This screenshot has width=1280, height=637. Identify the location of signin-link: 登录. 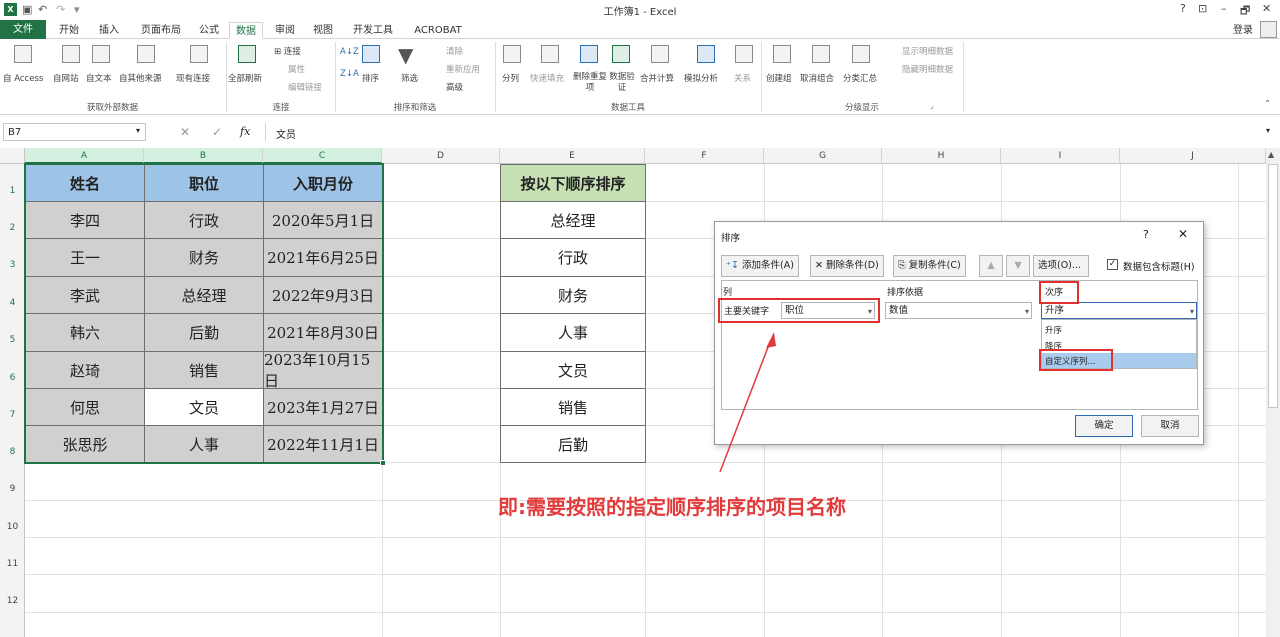
(1243, 30).